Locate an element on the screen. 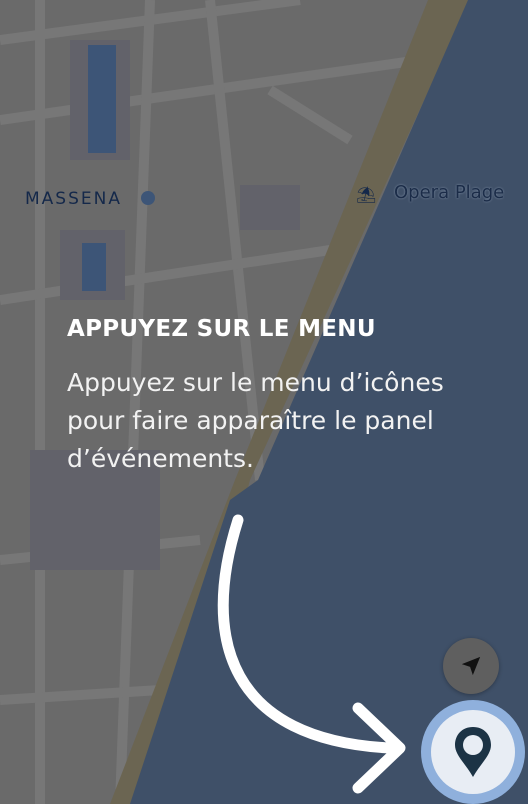 The height and width of the screenshot is (804, 528). locate-me-button is located at coordinates (471, 666).